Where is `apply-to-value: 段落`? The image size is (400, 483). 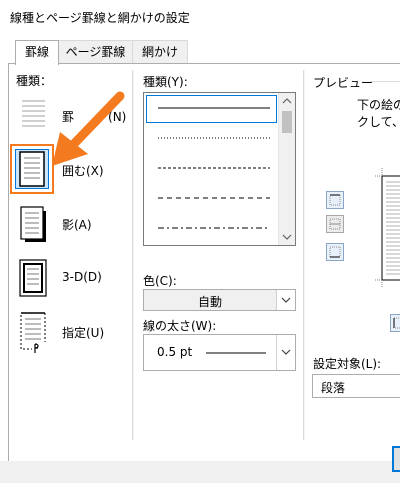
apply-to-value: 段落 is located at coordinates (333, 388).